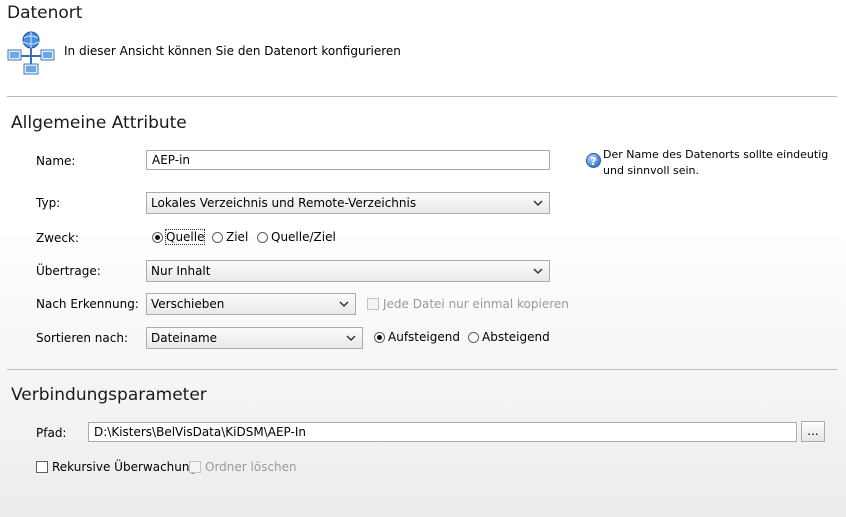 This screenshot has height=517, width=846. I want to click on name-input: AEP-in, so click(348, 160).